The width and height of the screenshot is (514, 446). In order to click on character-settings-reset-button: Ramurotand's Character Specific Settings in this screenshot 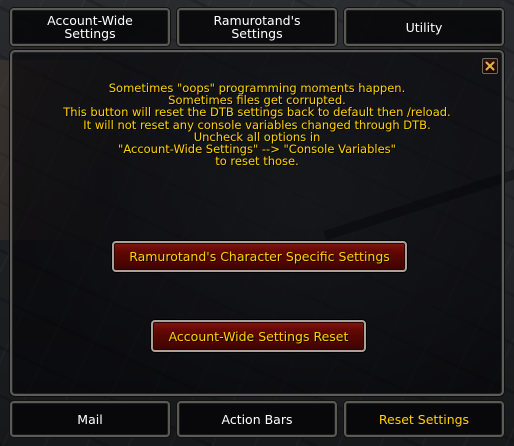, I will do `click(259, 256)`.